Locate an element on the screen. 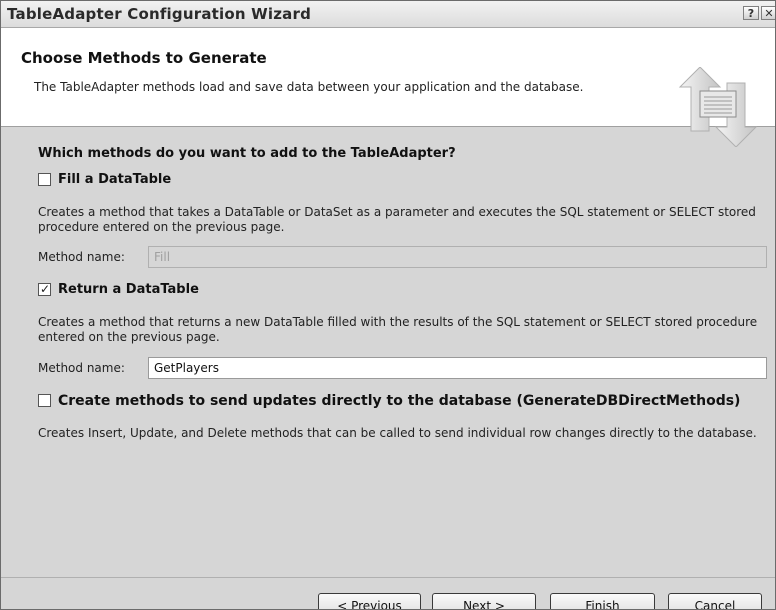 This screenshot has height=610, width=776. next-button: Next > is located at coordinates (484, 601).